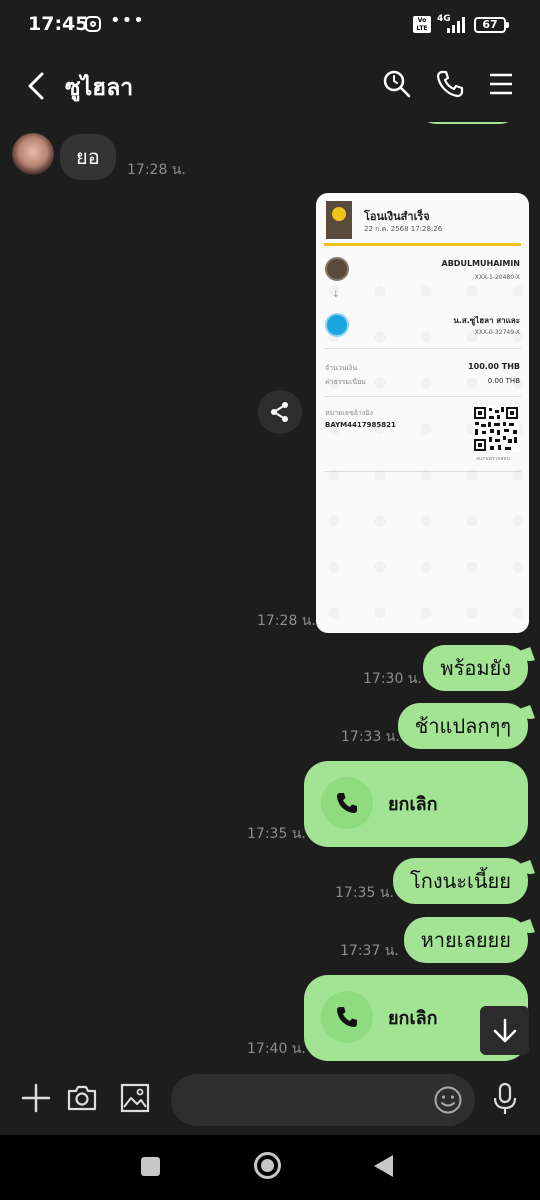  Describe the element at coordinates (505, 1099) in the screenshot. I see `microphone-icon` at that location.